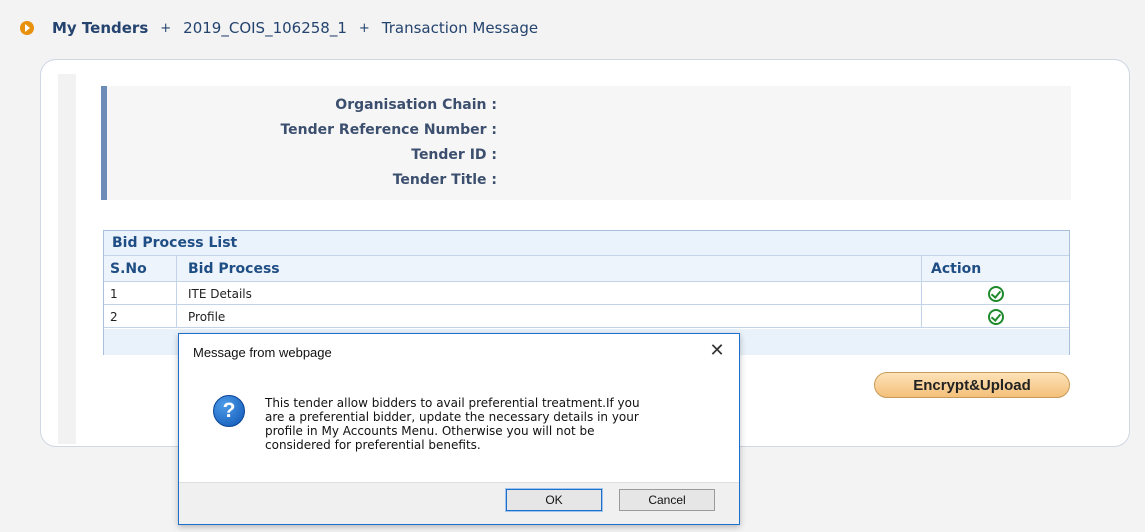 The image size is (1145, 532). I want to click on row-bid-process: ITE Details, so click(220, 294).